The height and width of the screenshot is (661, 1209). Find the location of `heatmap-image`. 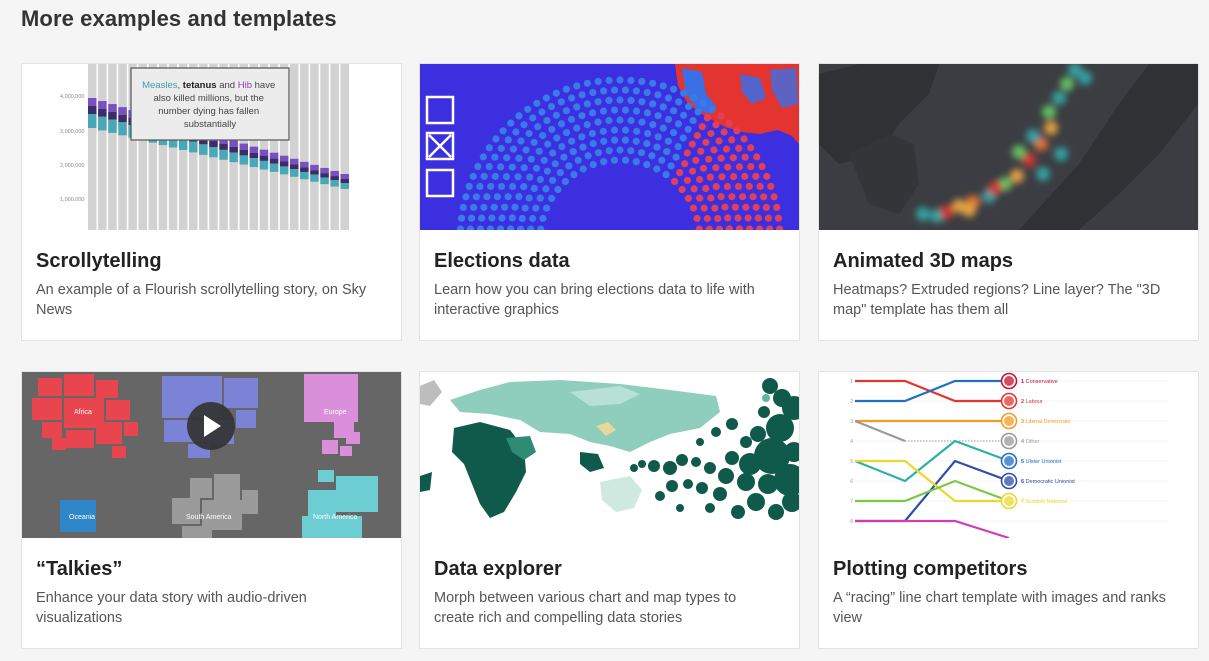

heatmap-image is located at coordinates (1008, 147).